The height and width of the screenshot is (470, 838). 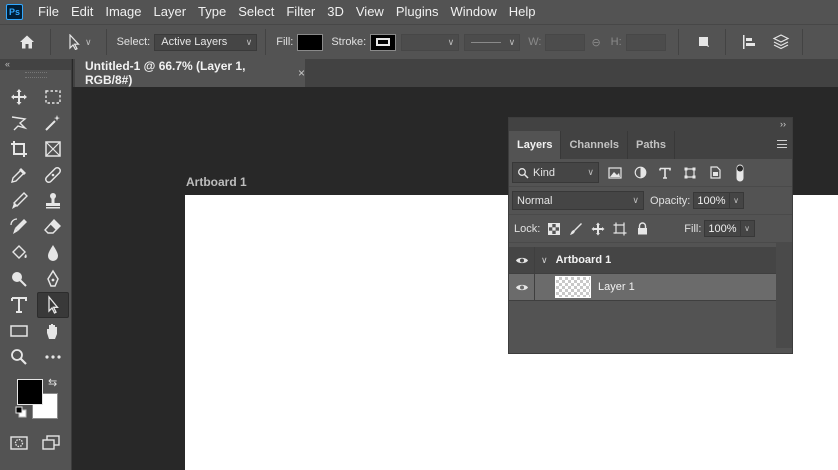 I want to click on menu-image: Image, so click(x=123, y=12).